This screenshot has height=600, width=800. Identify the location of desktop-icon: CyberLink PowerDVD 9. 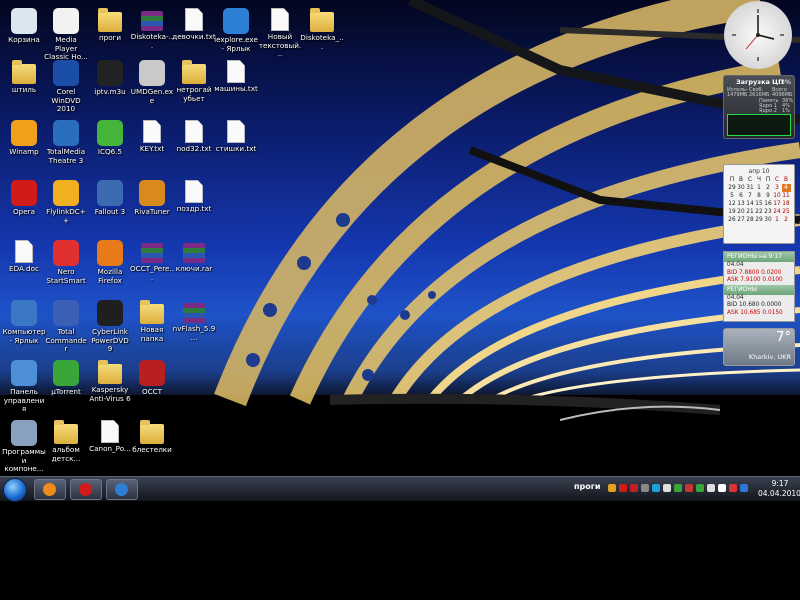
(110, 326).